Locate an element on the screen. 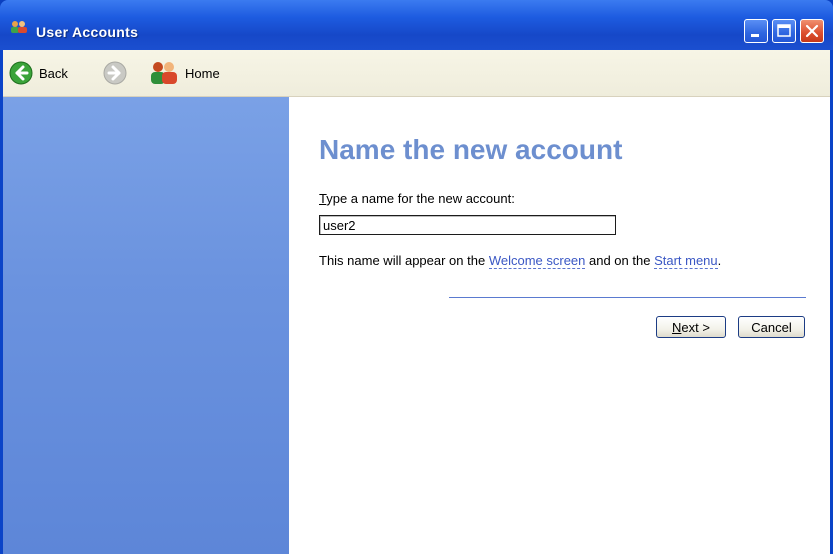 The width and height of the screenshot is (833, 554). close-button is located at coordinates (812, 31).